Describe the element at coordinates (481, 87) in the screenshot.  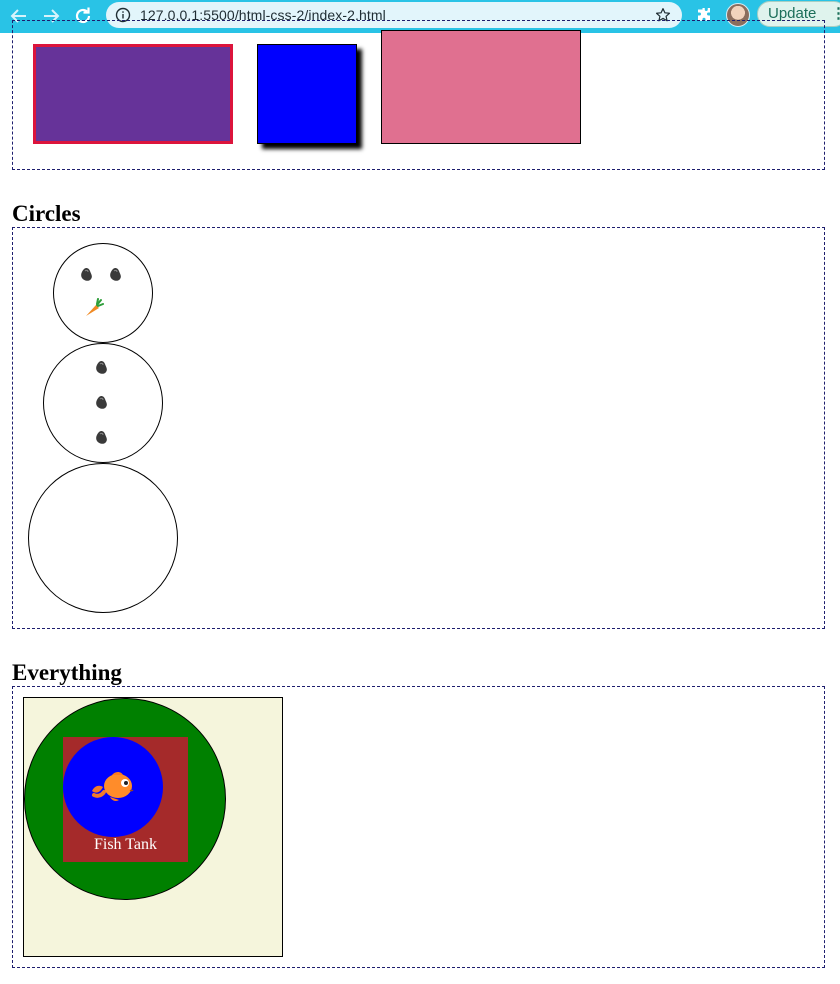
I see `pink-rectangle` at that location.